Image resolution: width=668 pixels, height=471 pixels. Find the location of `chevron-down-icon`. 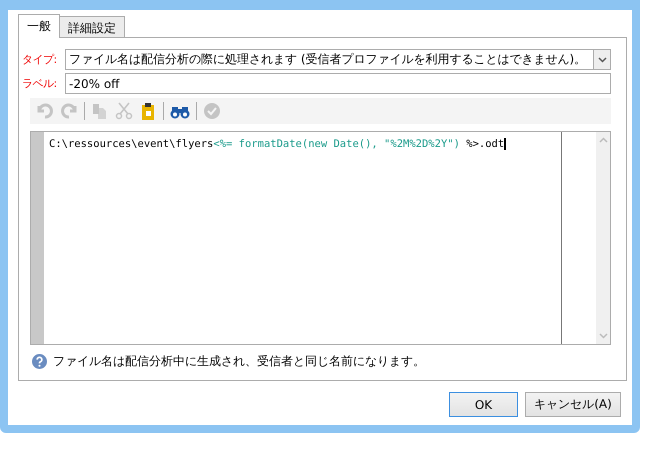

chevron-down-icon is located at coordinates (602, 59).